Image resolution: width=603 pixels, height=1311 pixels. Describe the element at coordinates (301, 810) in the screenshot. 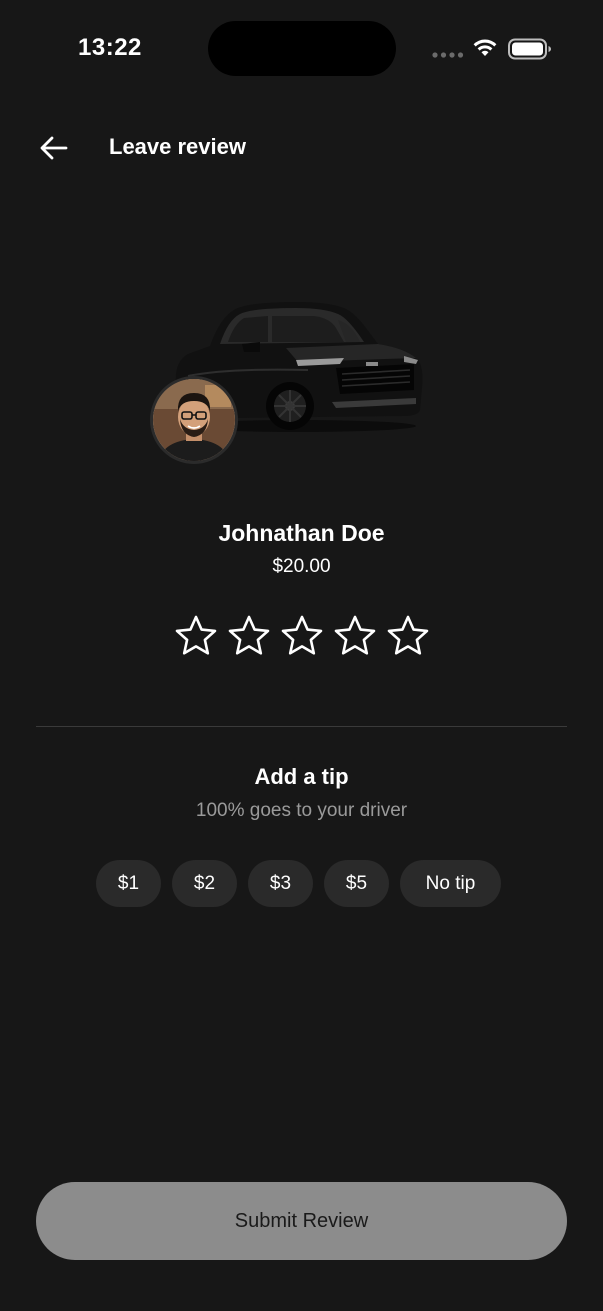

I see `tip-subtitle: 100% goes to your driver` at that location.